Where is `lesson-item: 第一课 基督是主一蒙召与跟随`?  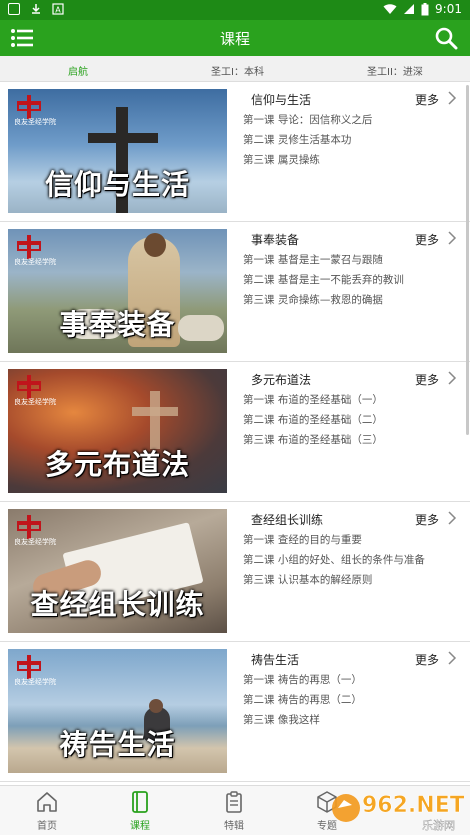 lesson-item: 第一课 基督是主一蒙召与跟随 is located at coordinates (313, 259).